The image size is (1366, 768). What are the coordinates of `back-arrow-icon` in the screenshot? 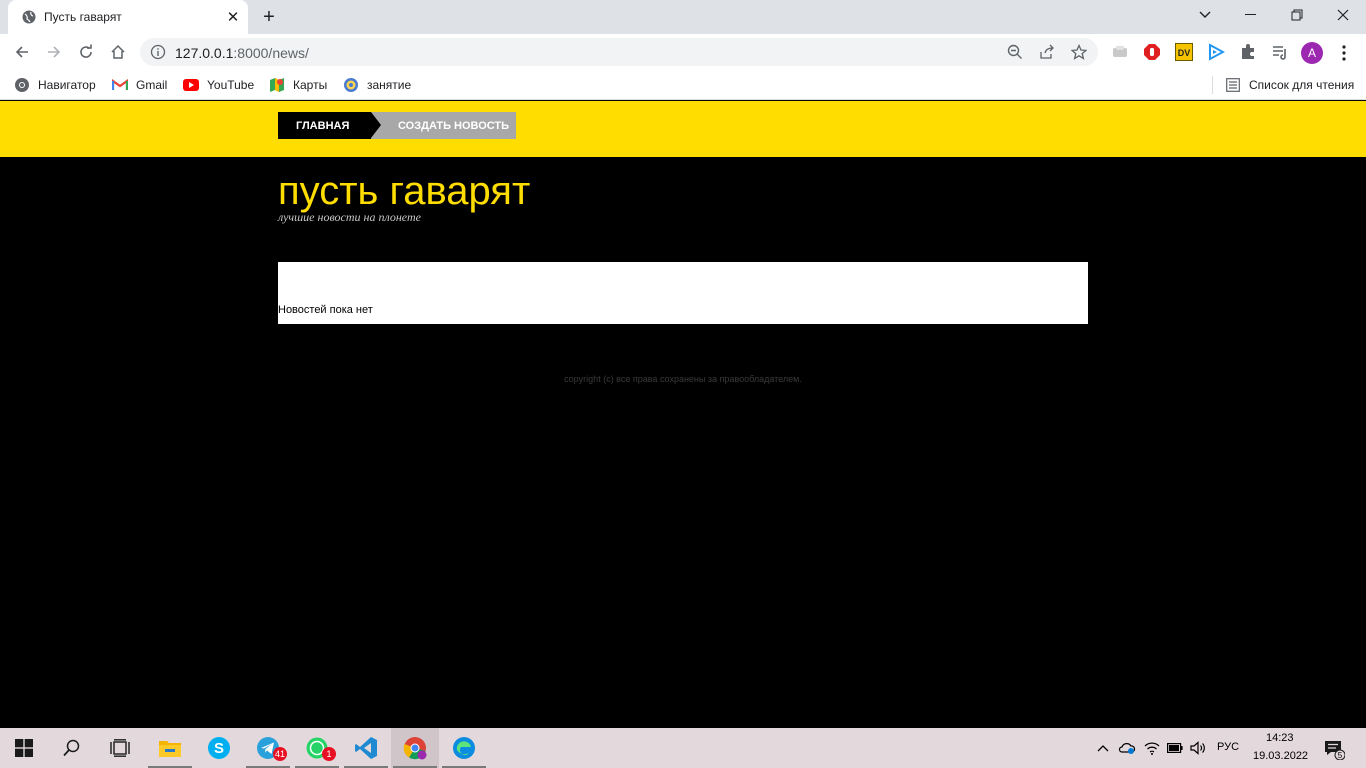 It's located at (22, 52).